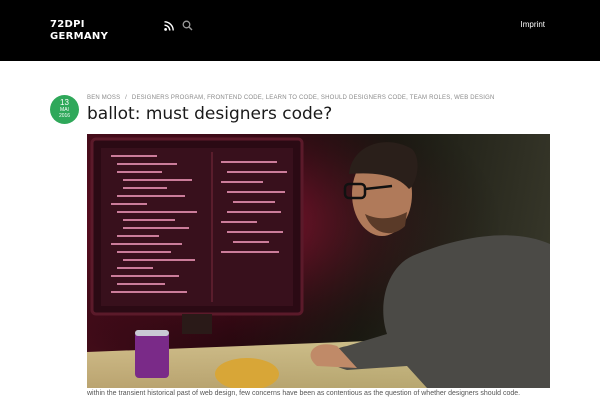  Describe the element at coordinates (209, 114) in the screenshot. I see `post-title: ballot: must designers code?` at that location.